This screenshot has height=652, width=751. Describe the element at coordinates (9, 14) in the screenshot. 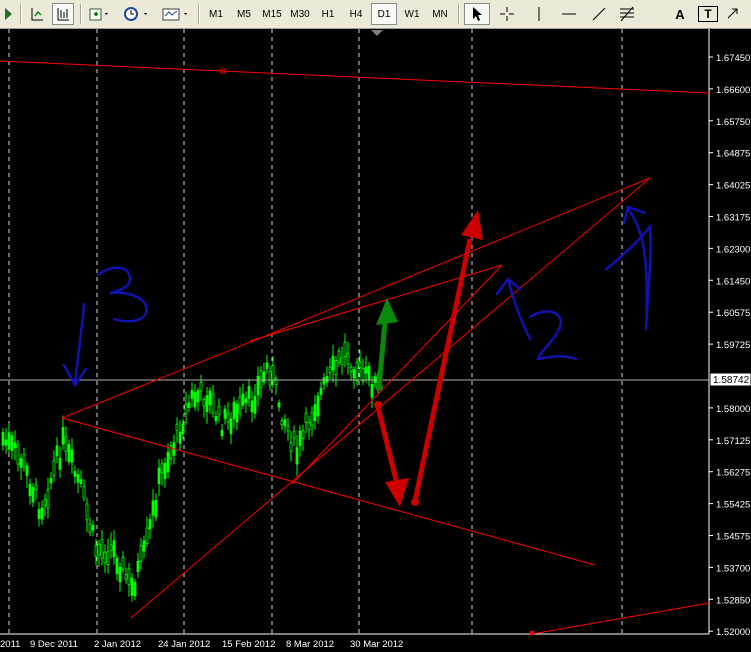

I see `arrow-tool-icon` at that location.